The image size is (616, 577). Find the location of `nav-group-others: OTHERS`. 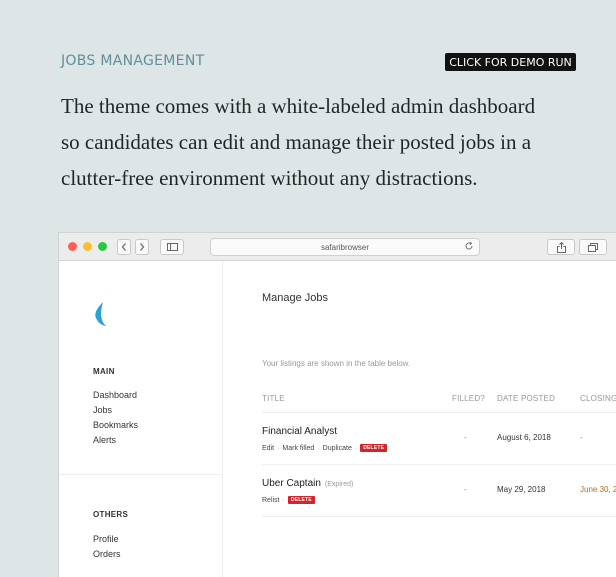

nav-group-others: OTHERS is located at coordinates (111, 514).